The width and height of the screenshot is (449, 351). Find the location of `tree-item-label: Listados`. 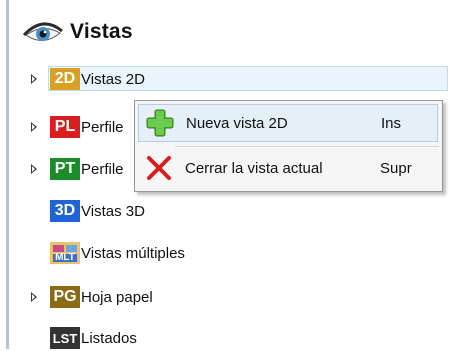

tree-item-label: Listados is located at coordinates (109, 338).